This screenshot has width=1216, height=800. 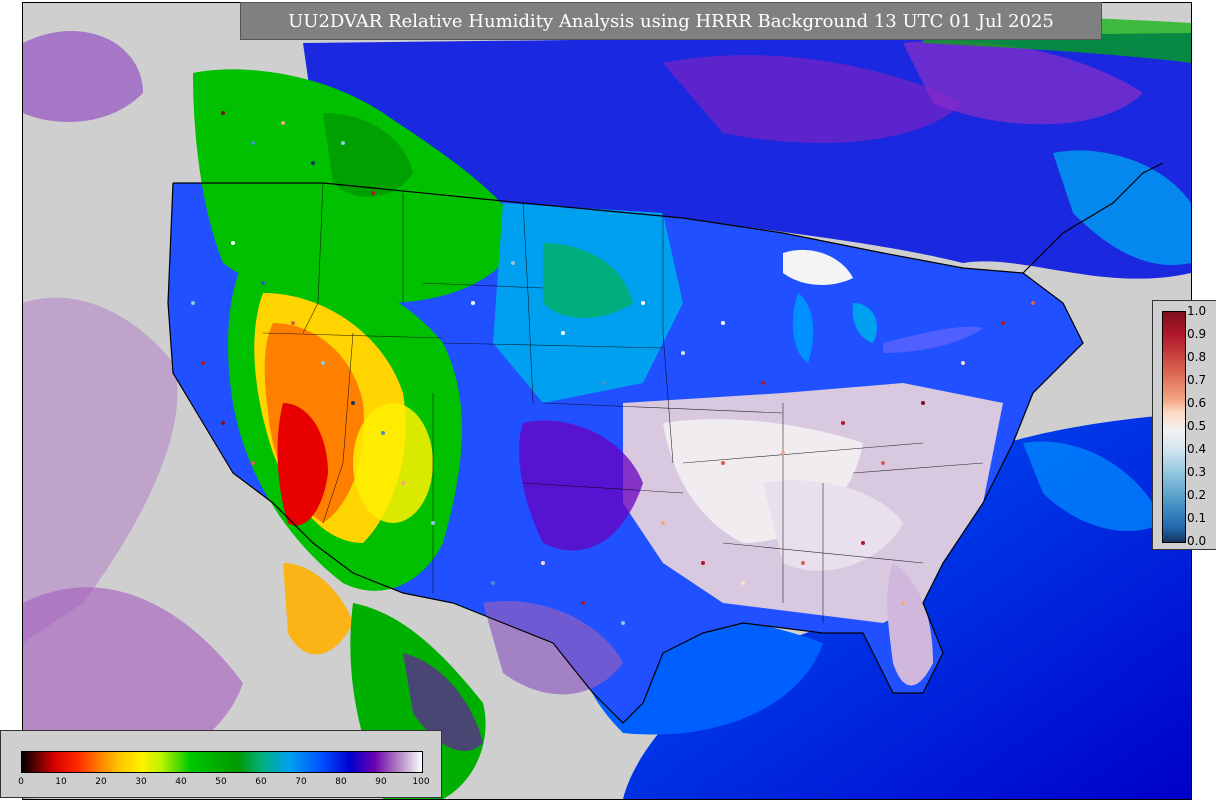 I want to click on observation-colorbar-gradient, so click(x=1174, y=427).